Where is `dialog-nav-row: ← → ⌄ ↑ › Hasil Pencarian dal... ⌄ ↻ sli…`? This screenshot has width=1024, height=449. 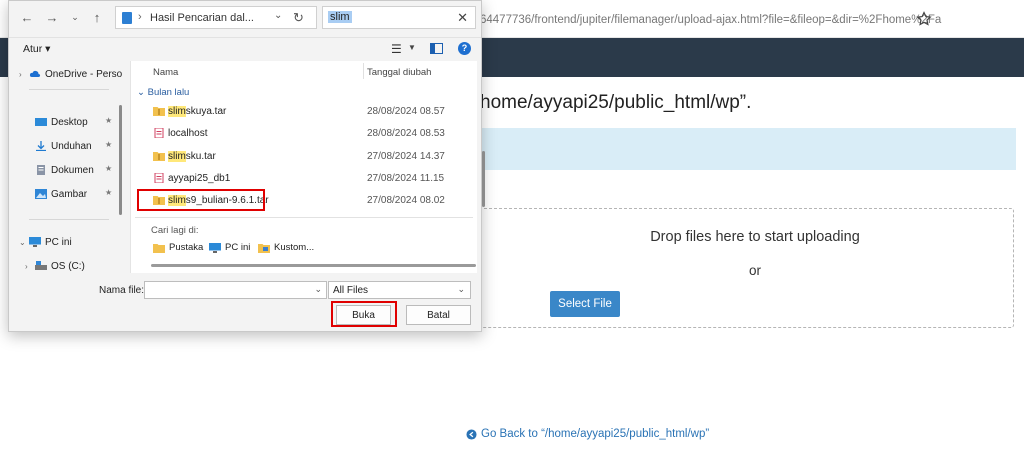
dialog-nav-row: ← → ⌄ ↑ › Hasil Pencarian dal... ⌄ ↻ sli… is located at coordinates (245, 18).